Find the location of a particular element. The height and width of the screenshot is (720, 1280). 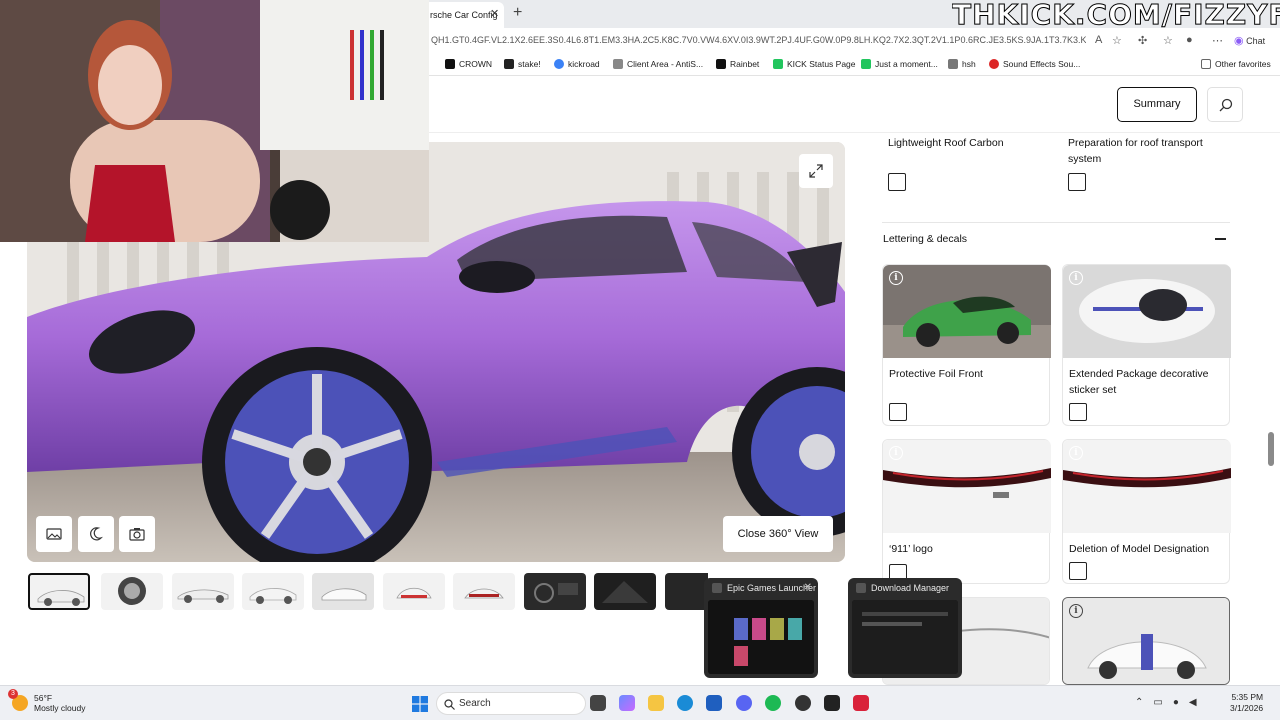

option-card: Lightweight Roof Carbon is located at coordinates (966, 164).